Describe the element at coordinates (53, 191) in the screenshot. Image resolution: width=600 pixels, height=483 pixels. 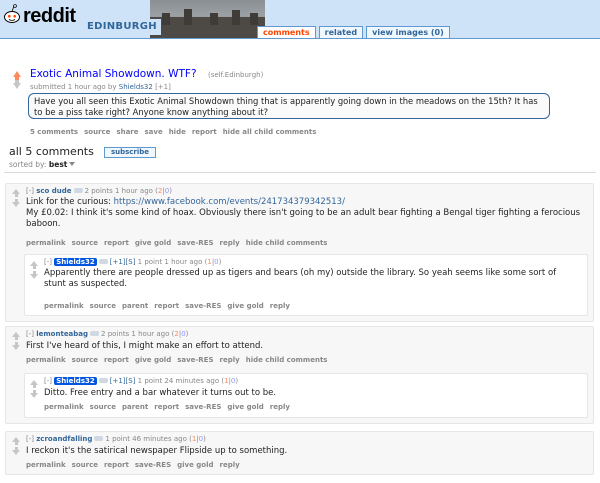
I see `comment-author: sco dude` at that location.